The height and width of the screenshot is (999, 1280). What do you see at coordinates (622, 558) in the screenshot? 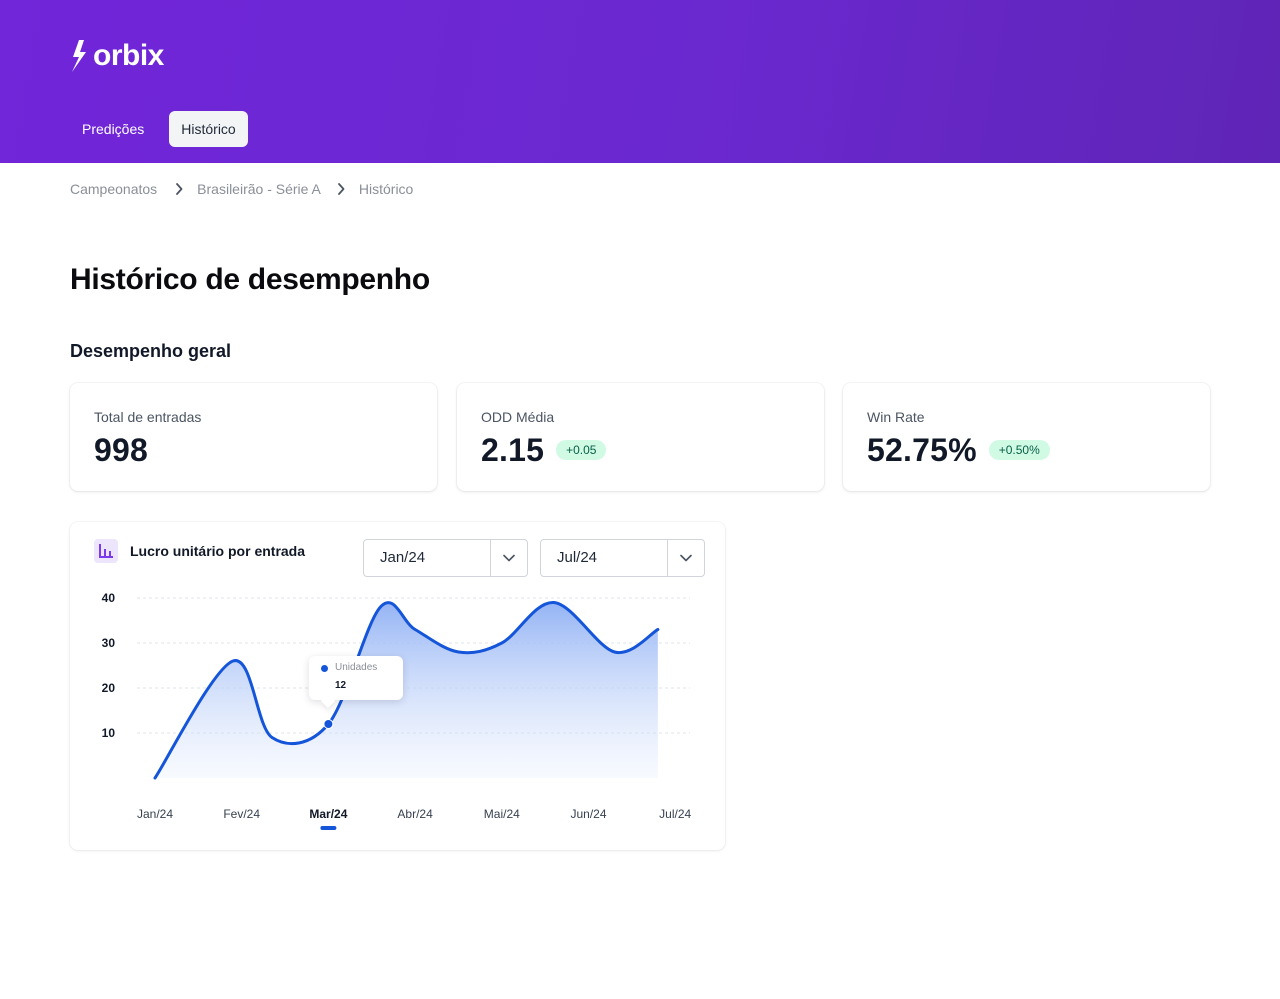
I see `end-month-select: Jul/24` at bounding box center [622, 558].